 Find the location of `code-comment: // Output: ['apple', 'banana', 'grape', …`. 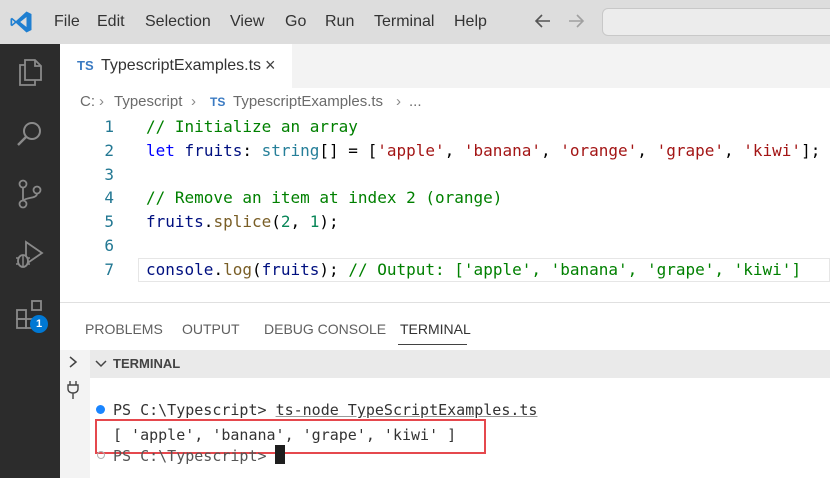

code-comment: // Output: ['apple', 'banana', 'grape', … is located at coordinates (575, 269).